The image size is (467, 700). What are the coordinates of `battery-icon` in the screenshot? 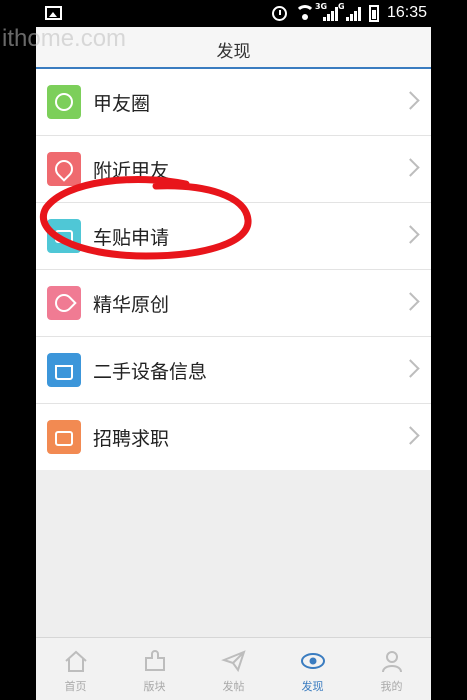 It's located at (373, 13).